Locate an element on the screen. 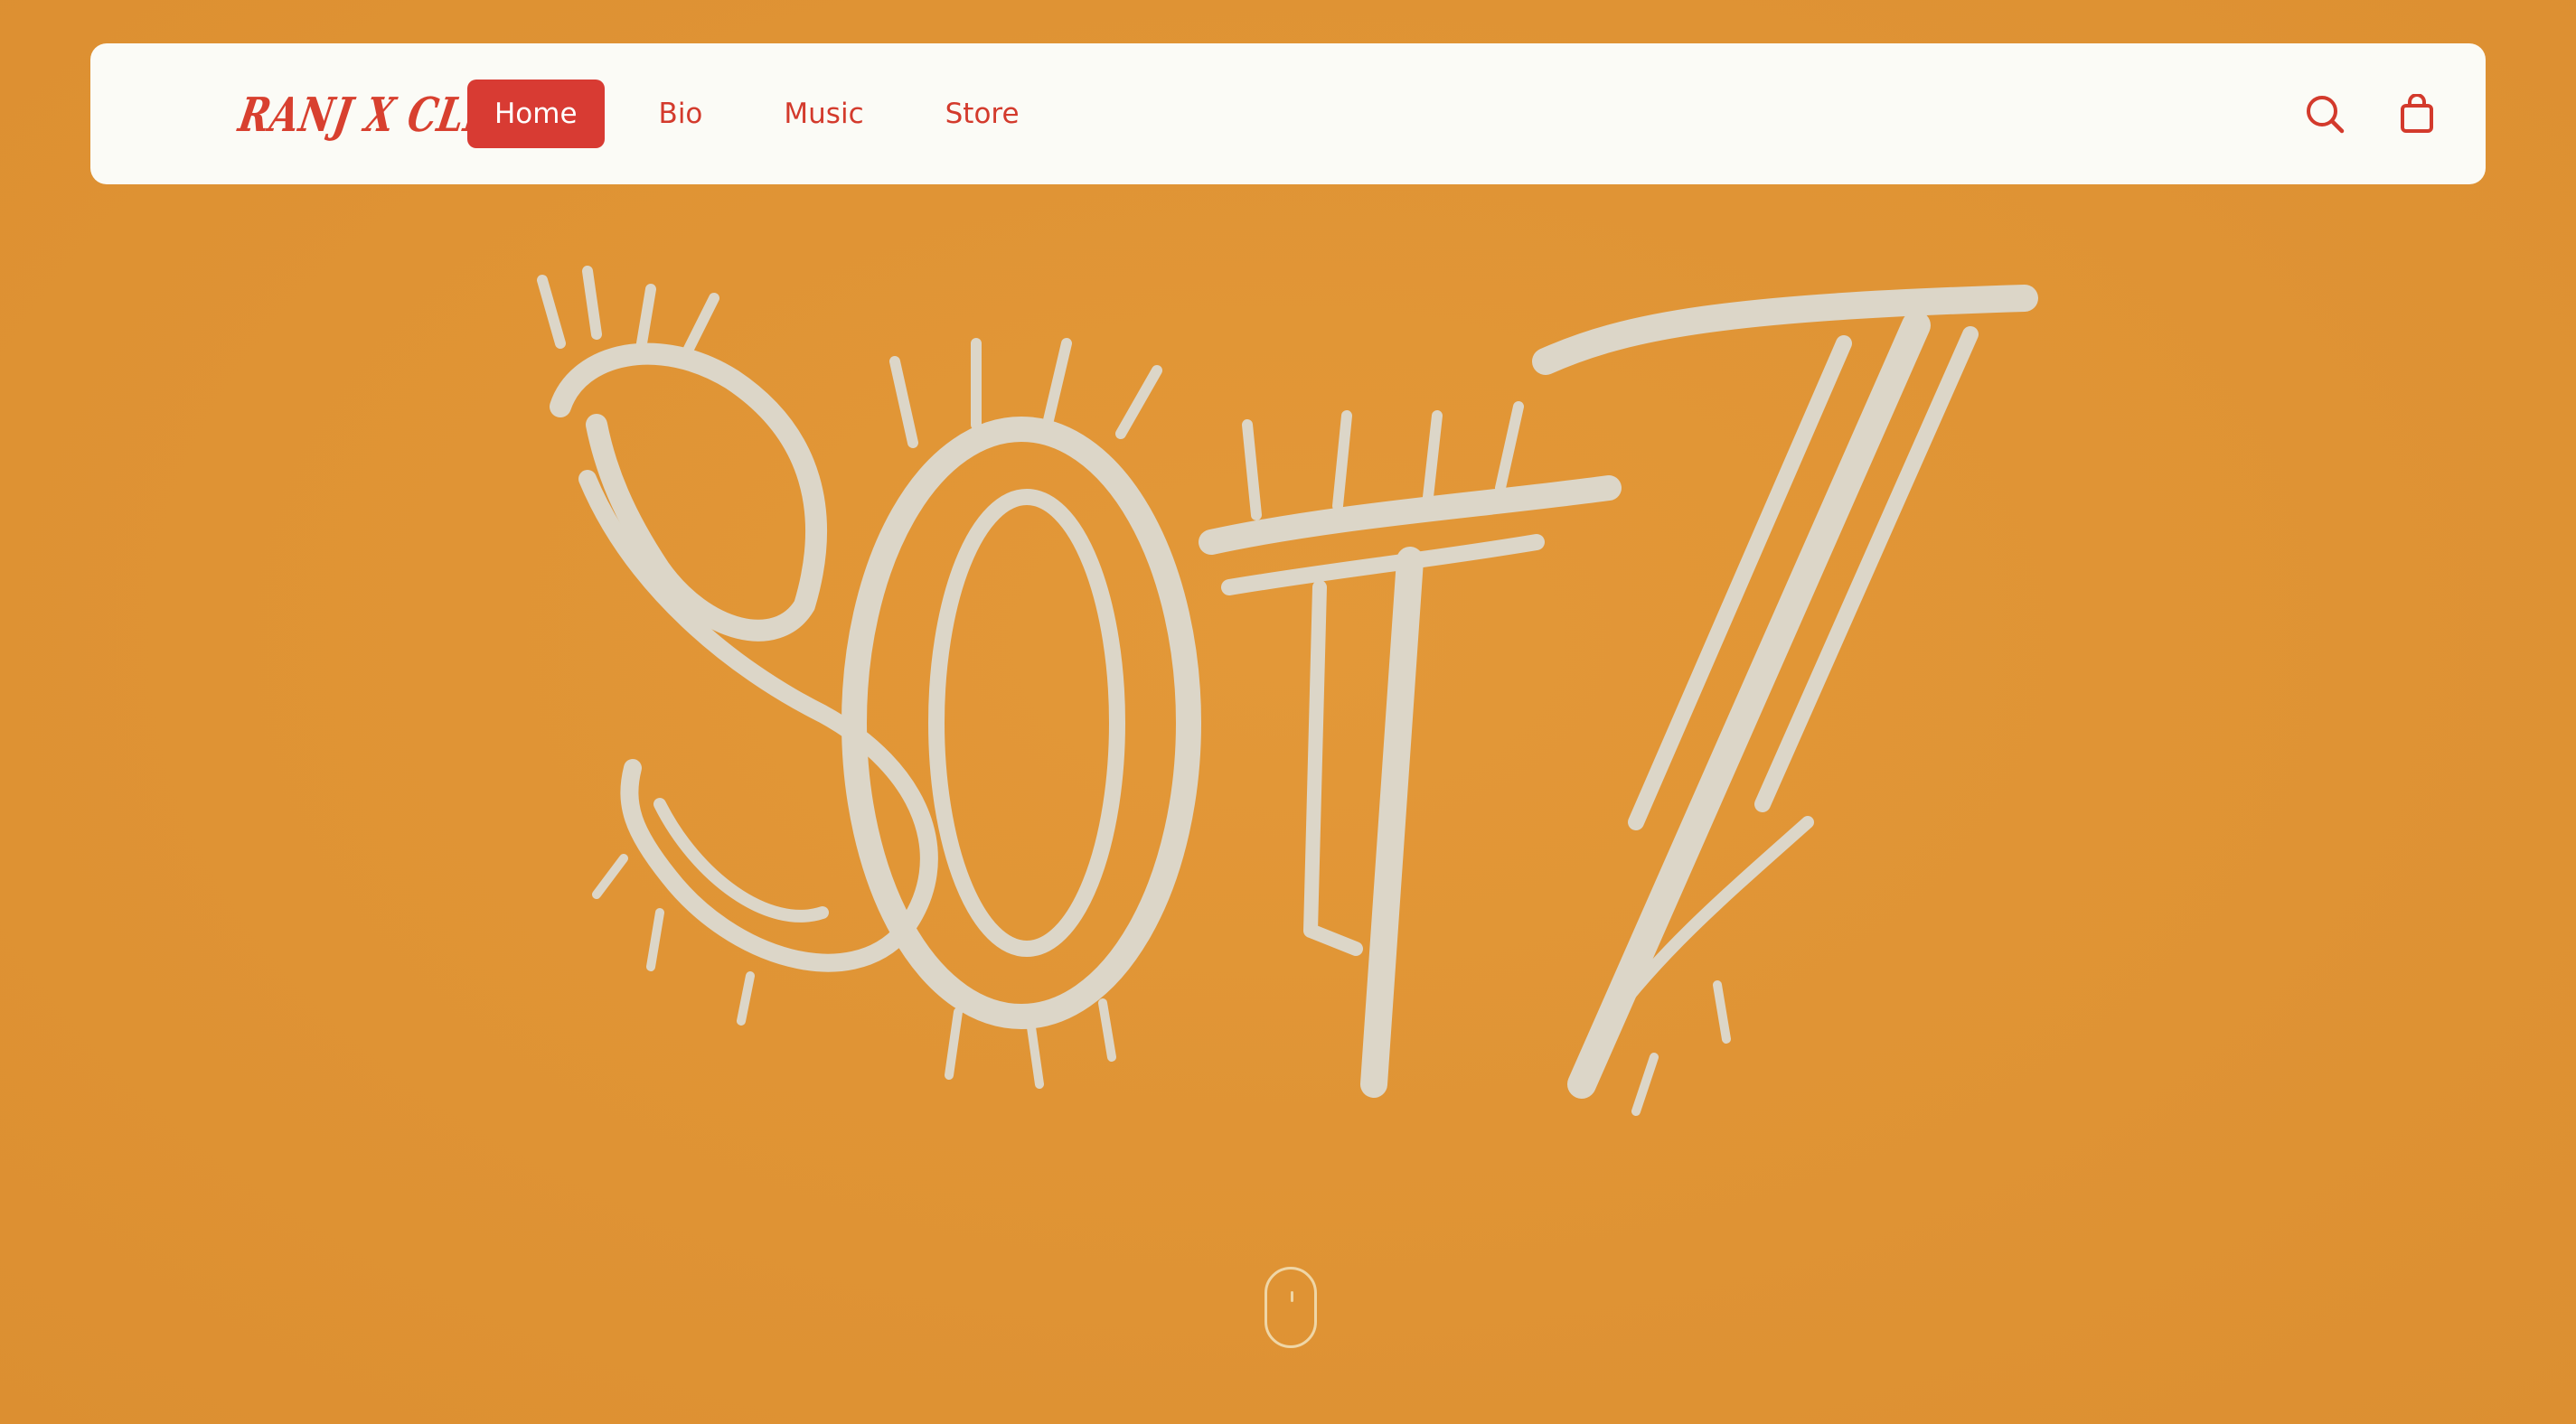 Image resolution: width=2576 pixels, height=1424 pixels. graffiti-letter-o is located at coordinates (1021, 713).